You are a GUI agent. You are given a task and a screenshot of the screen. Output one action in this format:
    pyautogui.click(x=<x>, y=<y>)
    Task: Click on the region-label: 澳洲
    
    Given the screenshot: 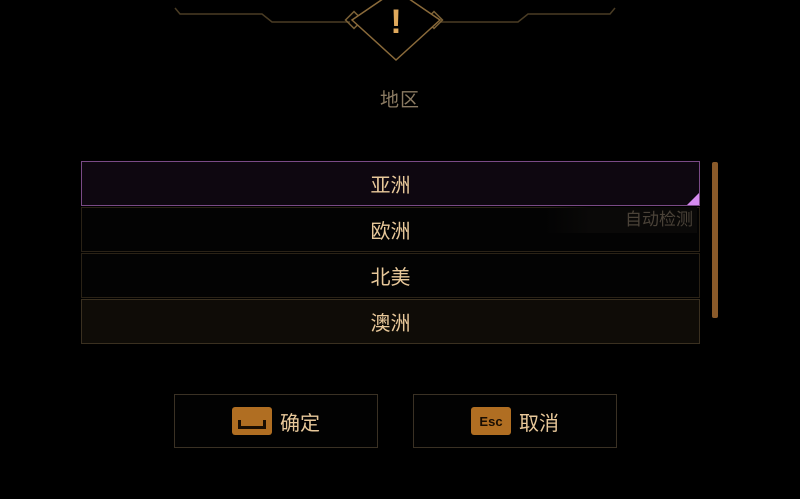 What is the action you would take?
    pyautogui.click(x=390, y=323)
    